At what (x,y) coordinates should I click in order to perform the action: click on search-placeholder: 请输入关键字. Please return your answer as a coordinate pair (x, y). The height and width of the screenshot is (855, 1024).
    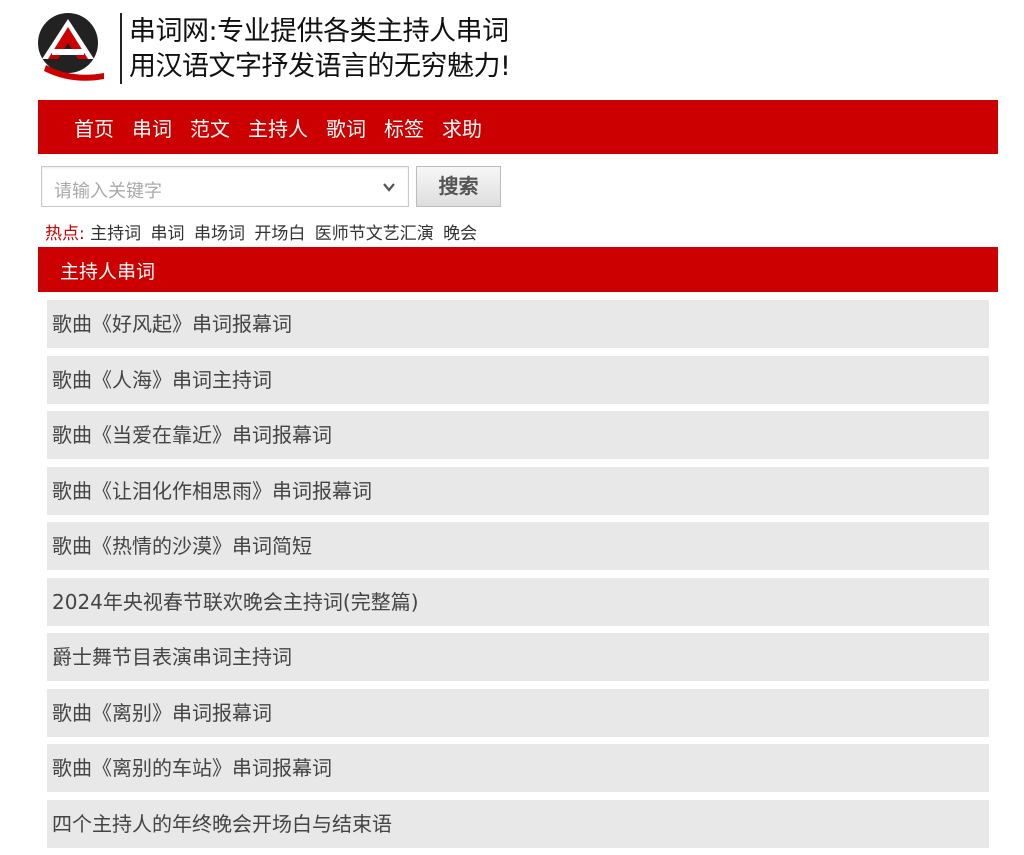
    Looking at the image, I should click on (108, 191).